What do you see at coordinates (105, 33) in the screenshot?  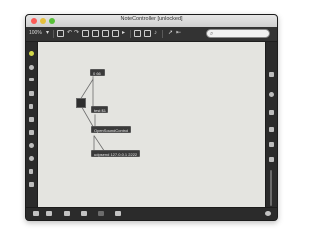 I see `comment-button` at bounding box center [105, 33].